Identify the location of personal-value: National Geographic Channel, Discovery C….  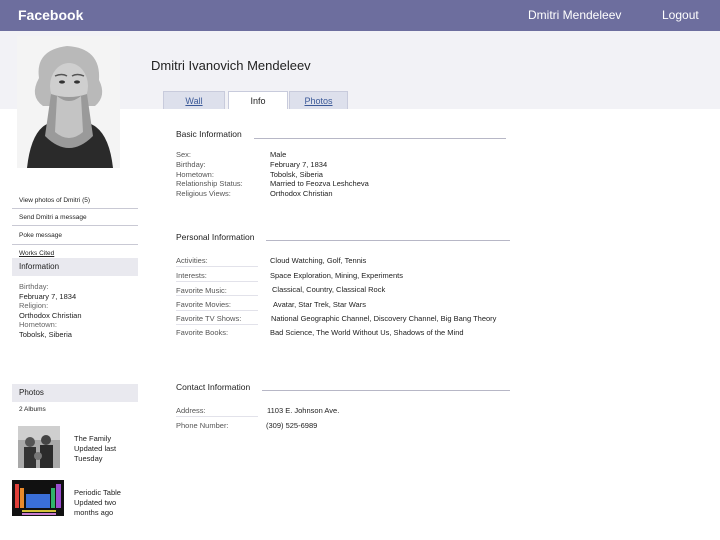
(384, 318).